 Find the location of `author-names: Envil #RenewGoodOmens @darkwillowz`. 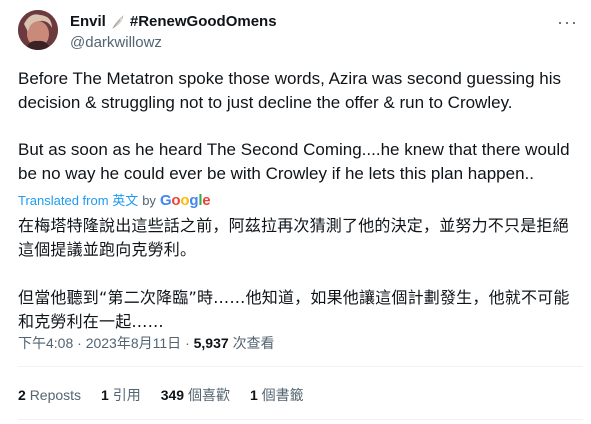

author-names: Envil #RenewGoodOmens @darkwillowz is located at coordinates (173, 32).